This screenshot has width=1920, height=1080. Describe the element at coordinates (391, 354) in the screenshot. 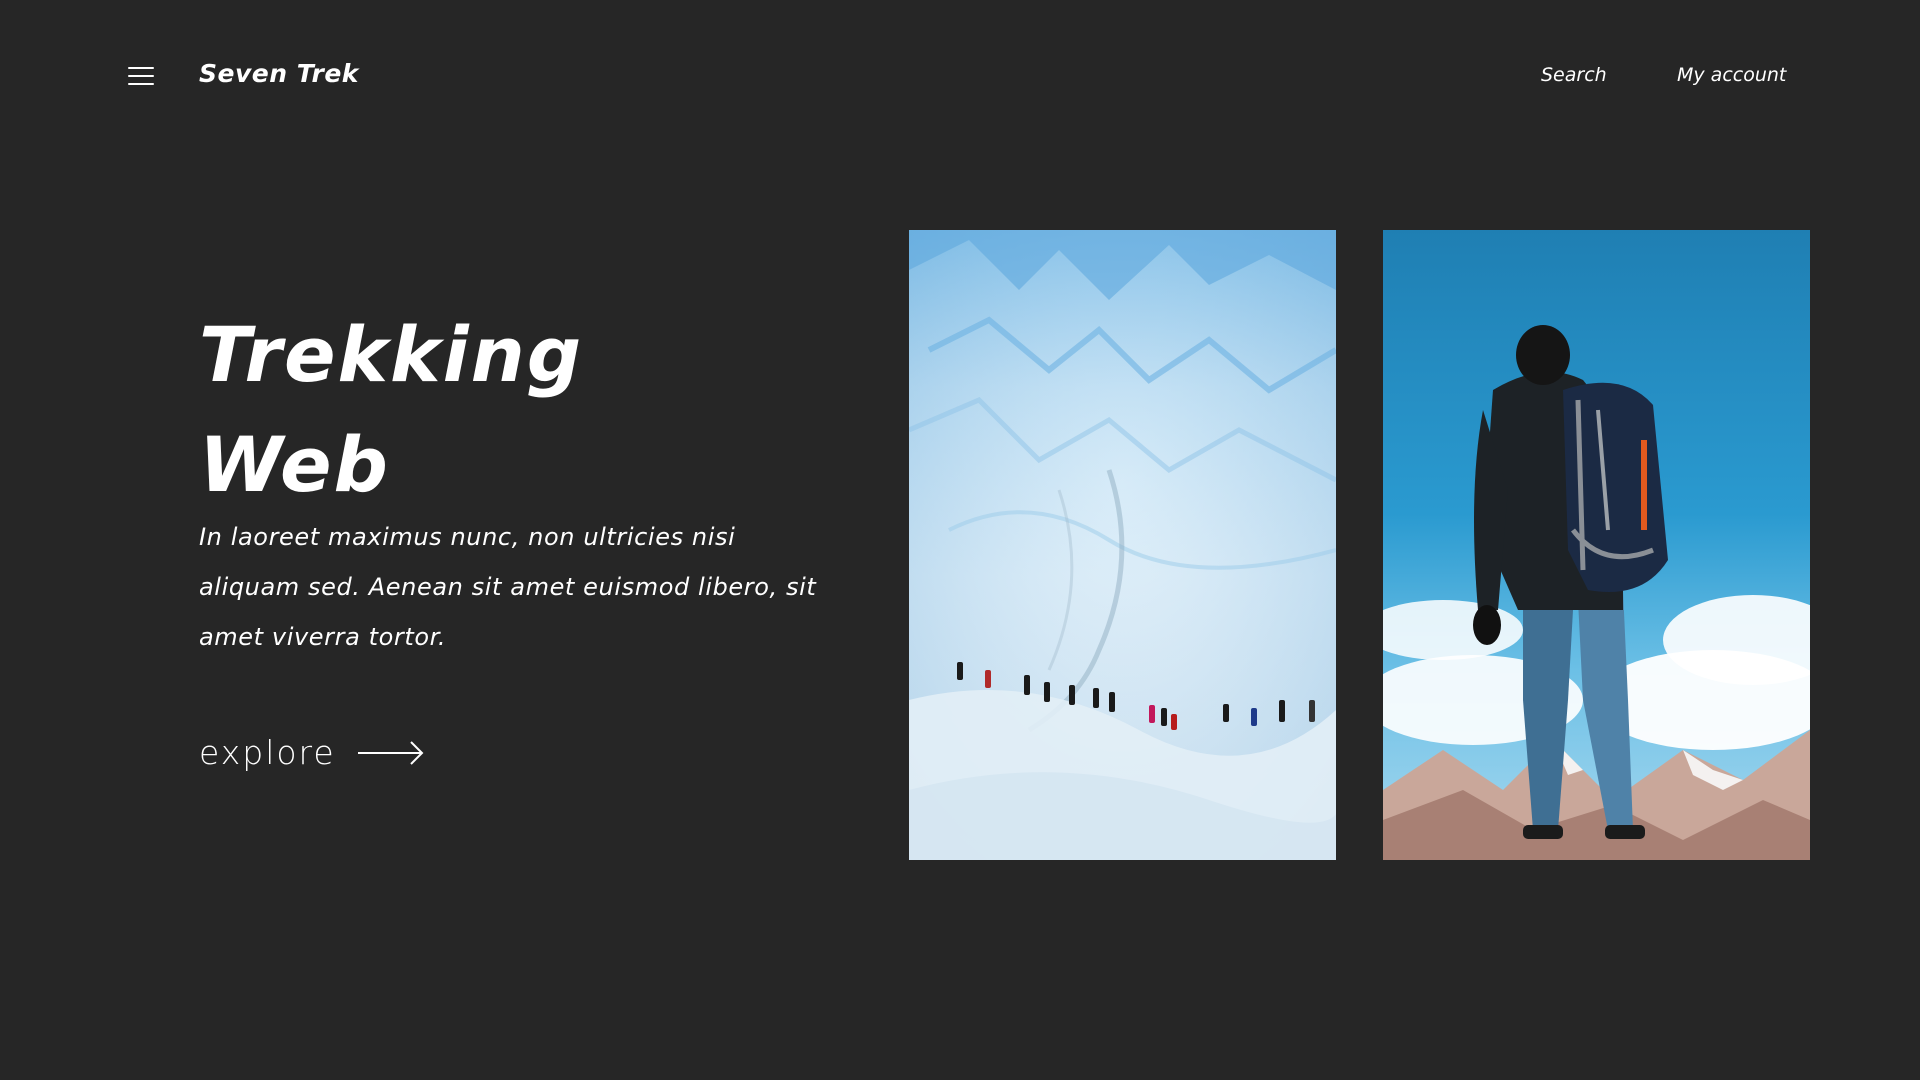

I see `hero-title-line-1: Trekking` at that location.